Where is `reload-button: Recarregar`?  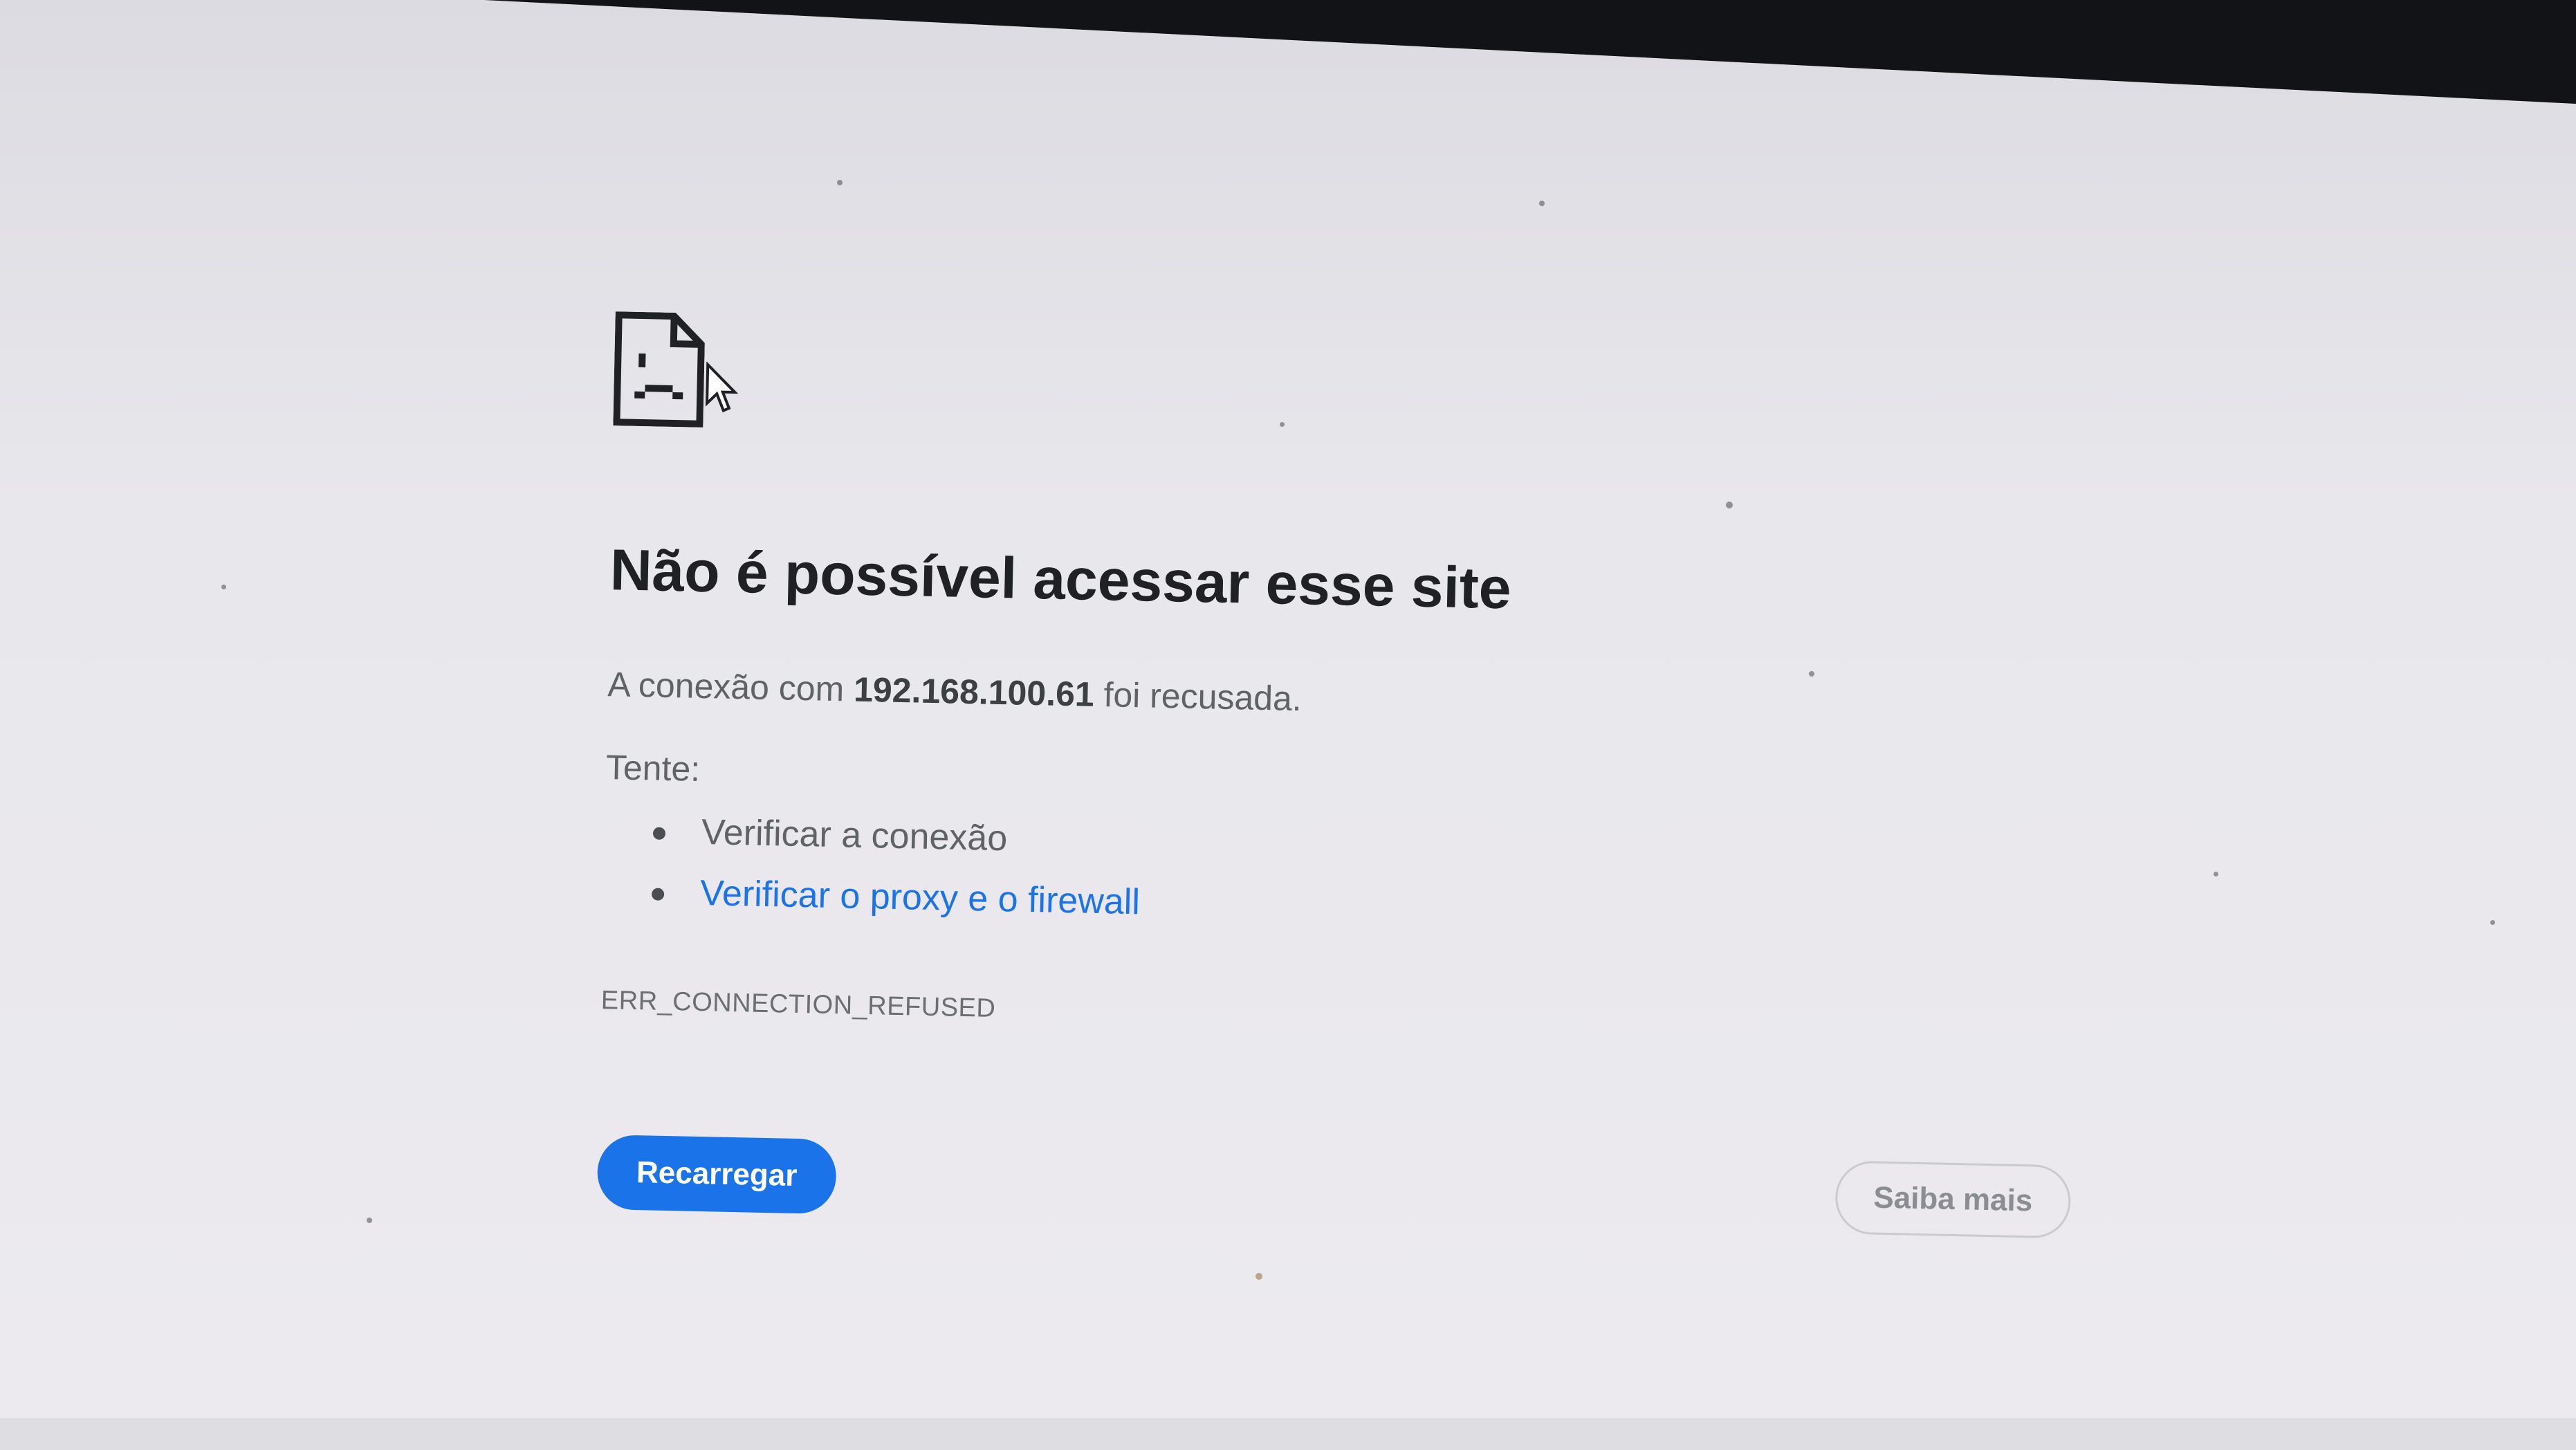
reload-button: Recarregar is located at coordinates (716, 1174).